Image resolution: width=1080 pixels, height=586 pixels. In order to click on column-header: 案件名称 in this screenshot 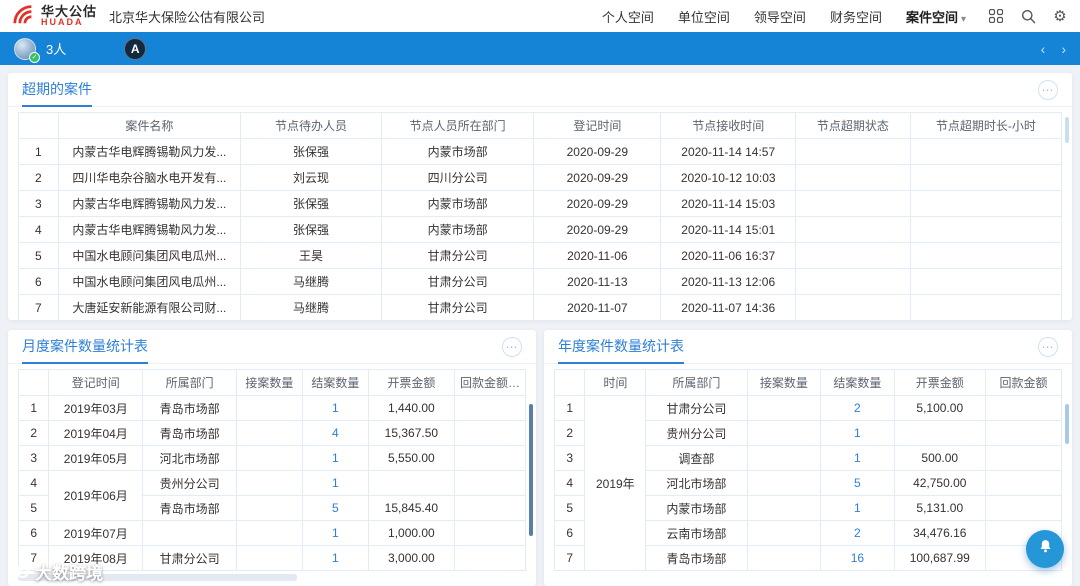, I will do `click(149, 125)`.